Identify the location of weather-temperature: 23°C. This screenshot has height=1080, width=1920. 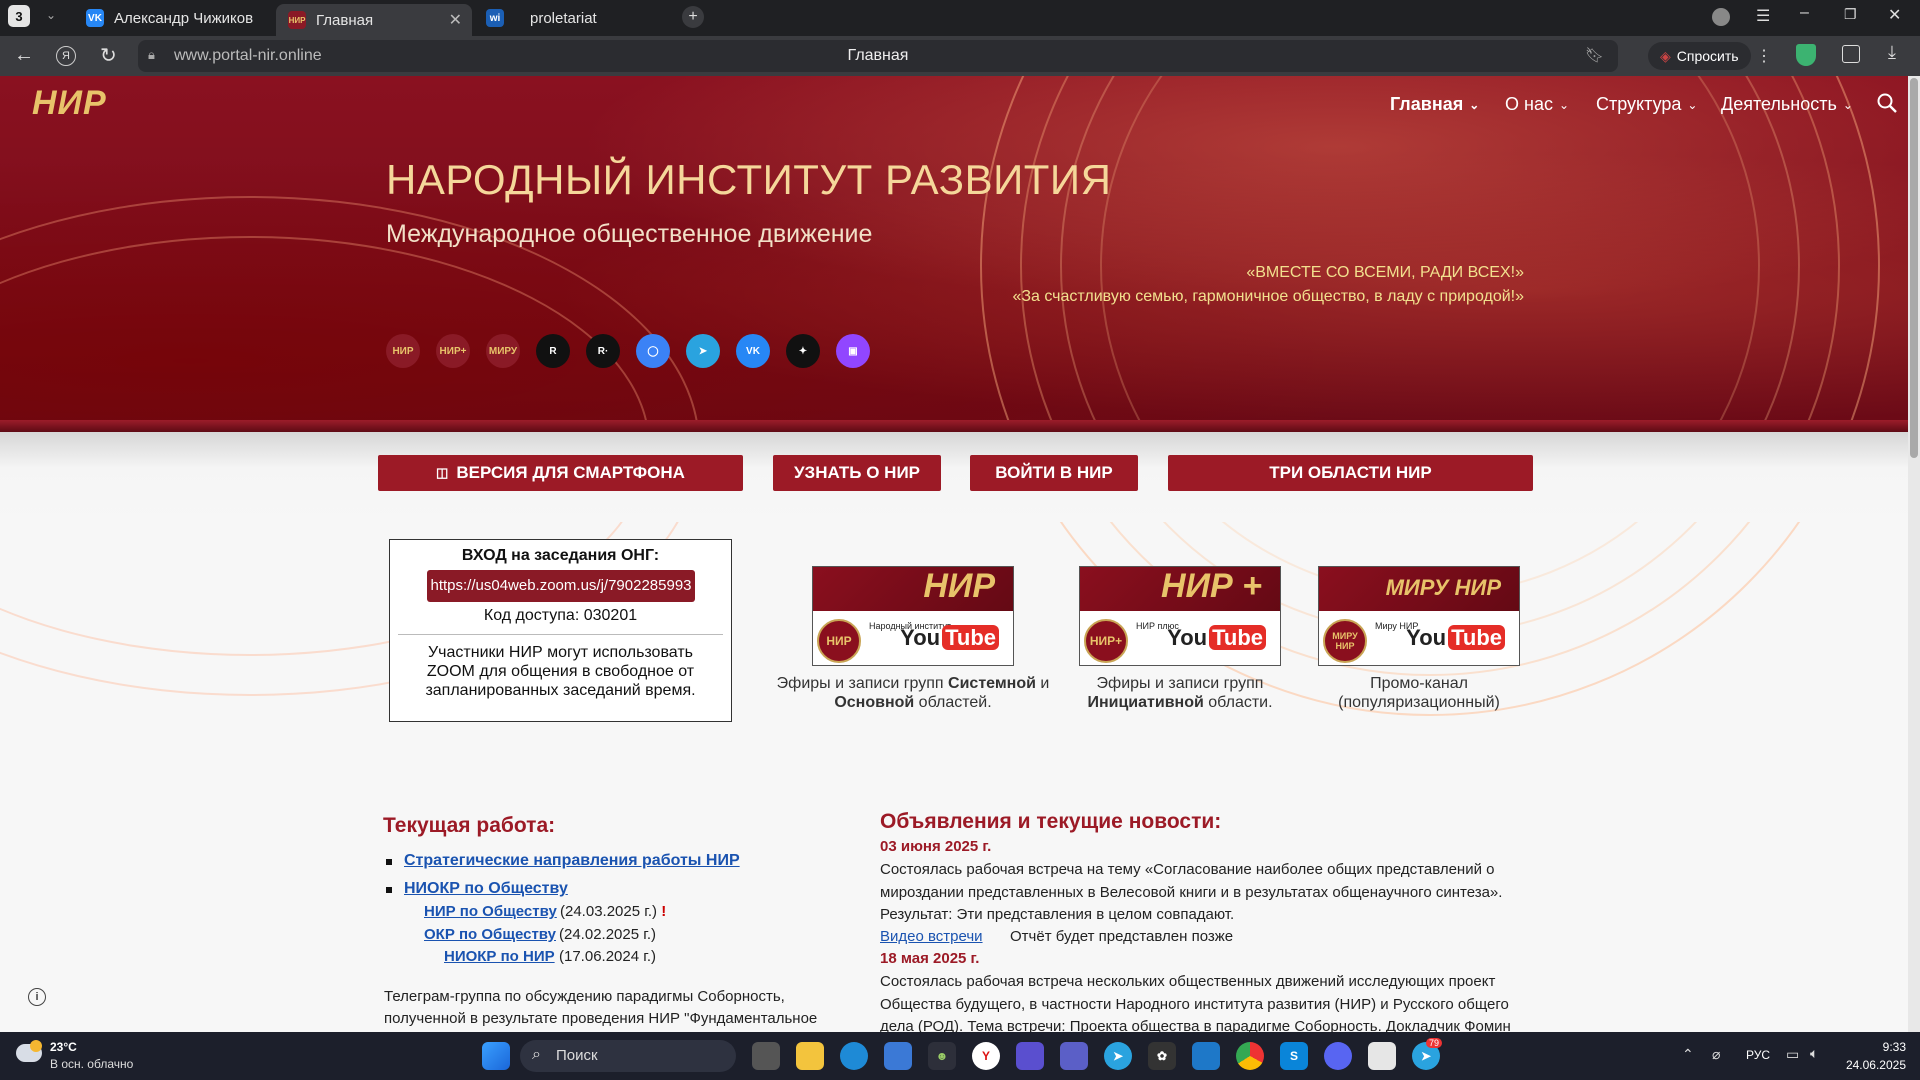
(63, 1047).